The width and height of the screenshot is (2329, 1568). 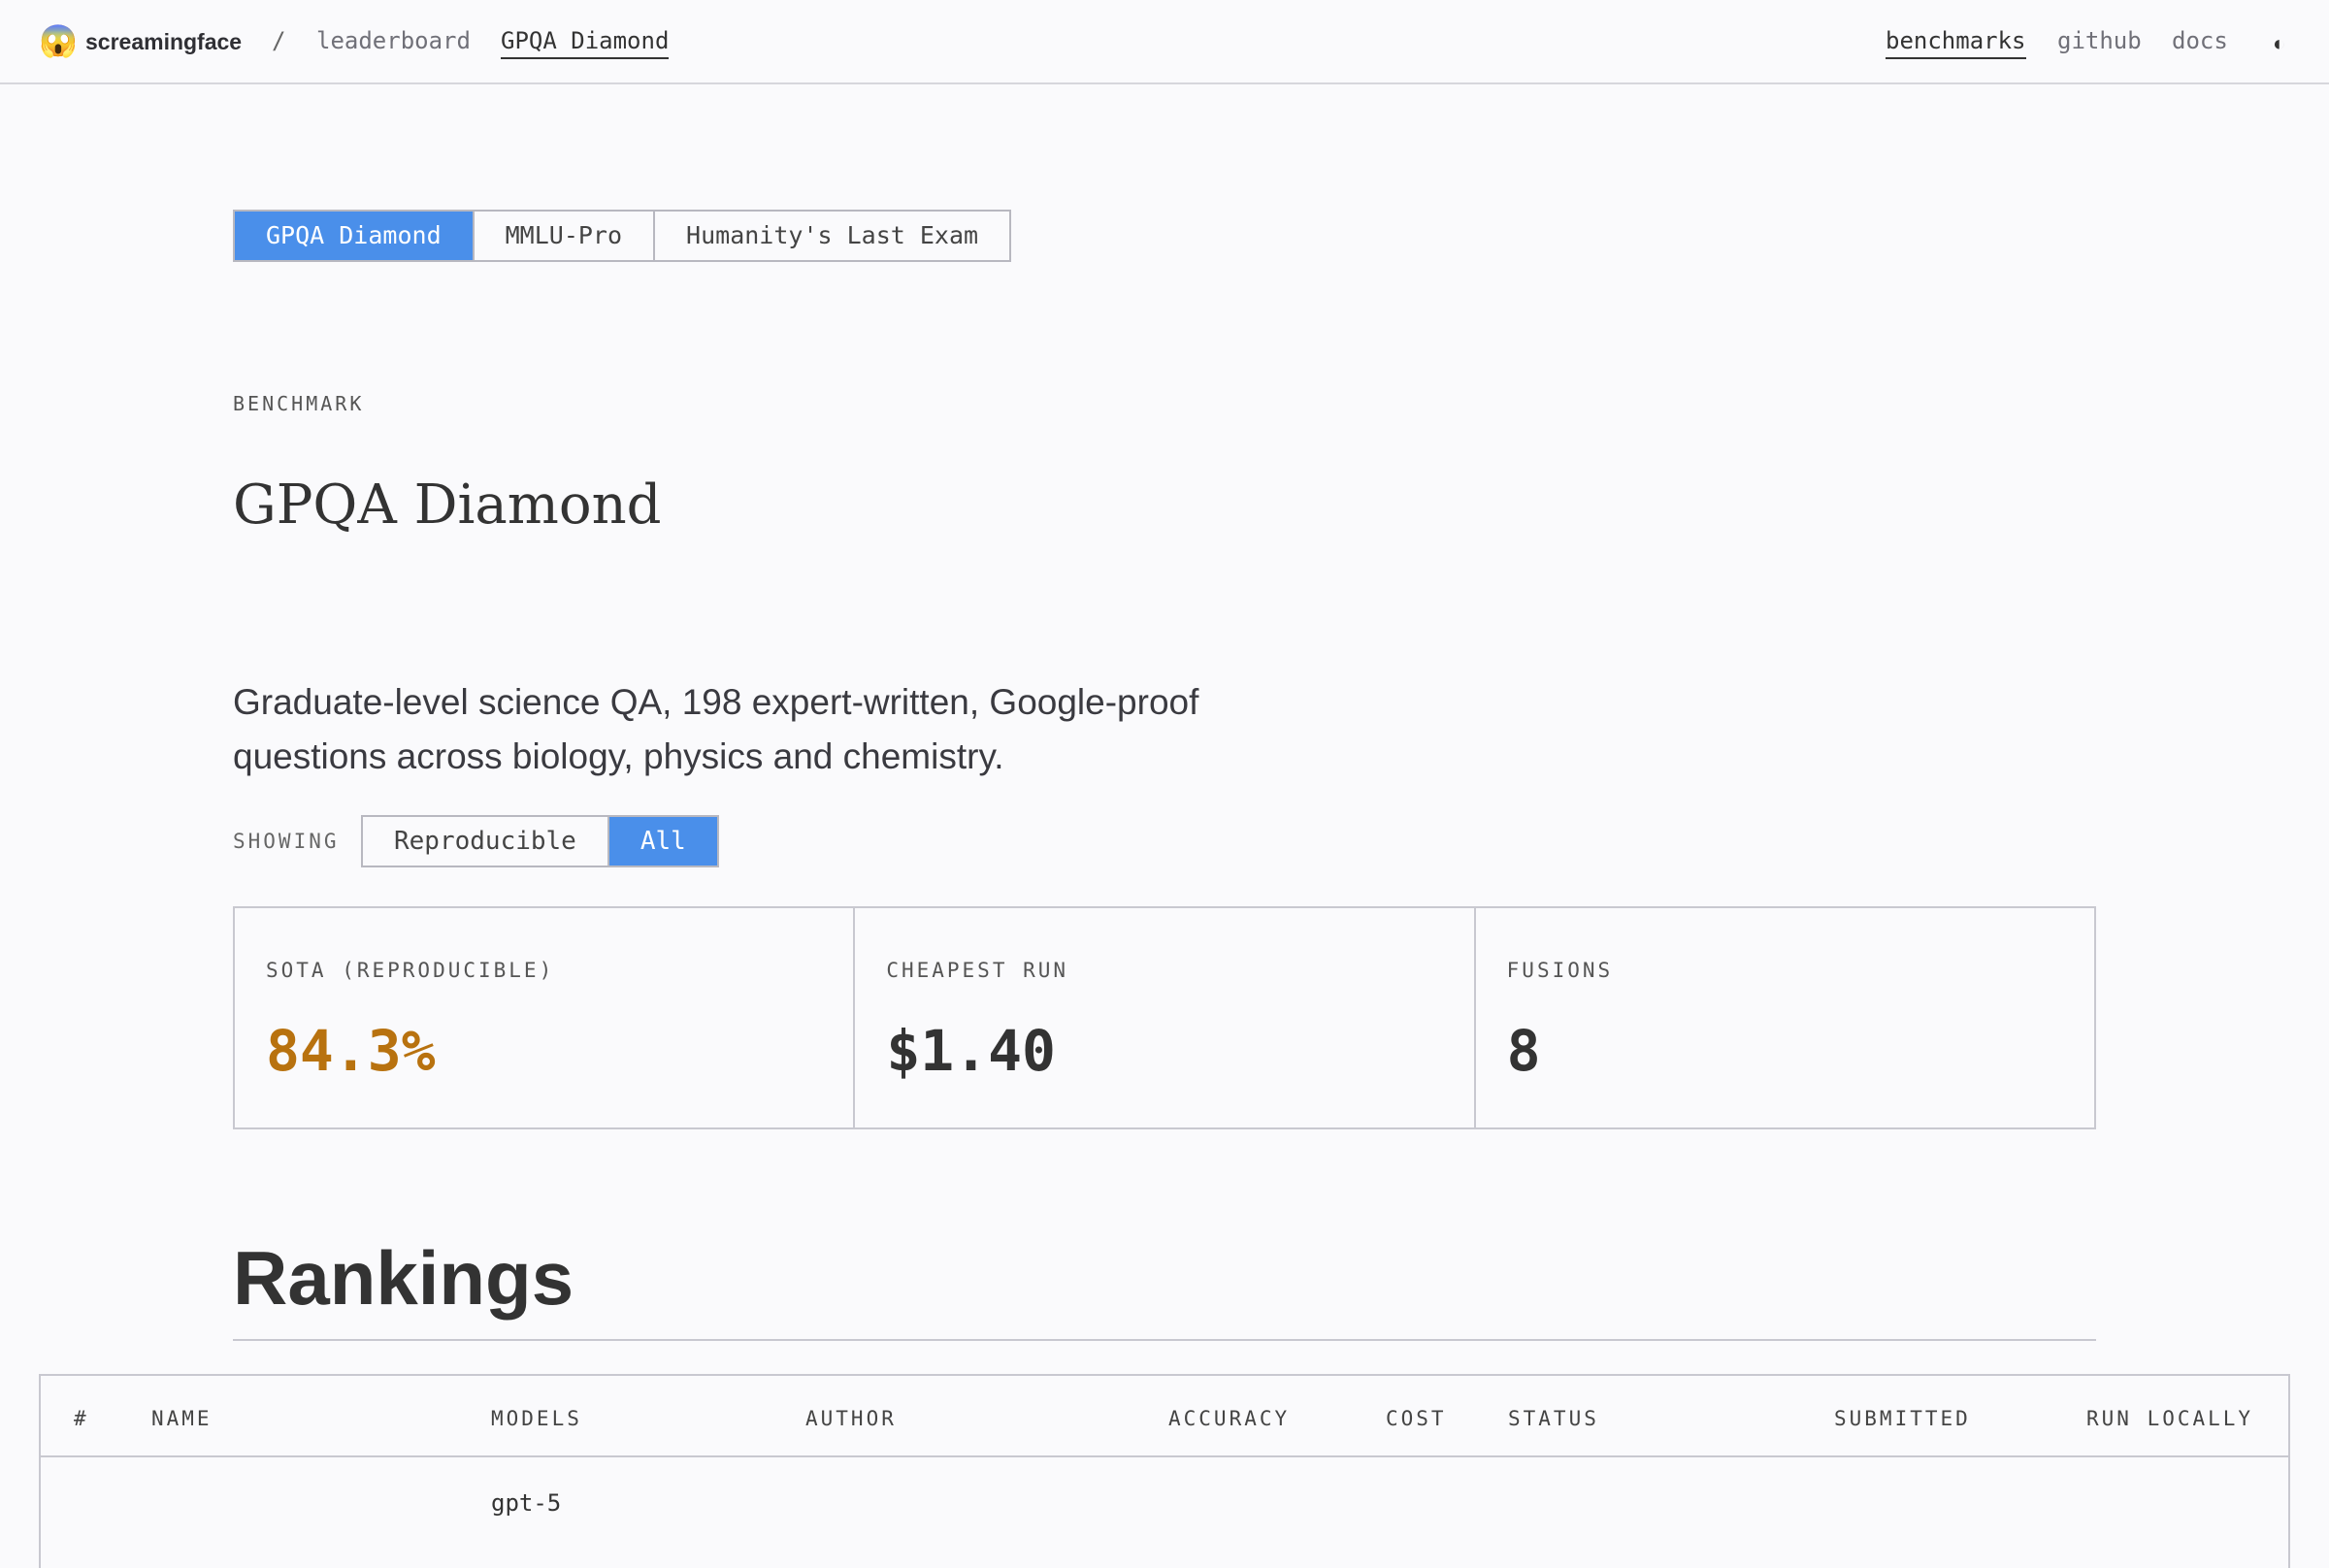 I want to click on column-header-models: MODELS, so click(x=536, y=1418).